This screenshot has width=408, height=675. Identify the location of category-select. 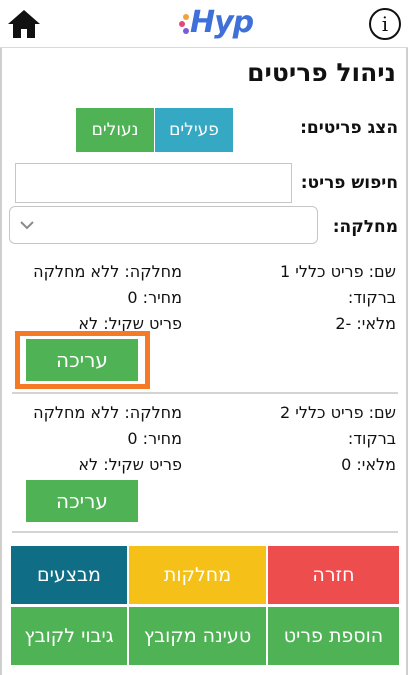
(163, 225).